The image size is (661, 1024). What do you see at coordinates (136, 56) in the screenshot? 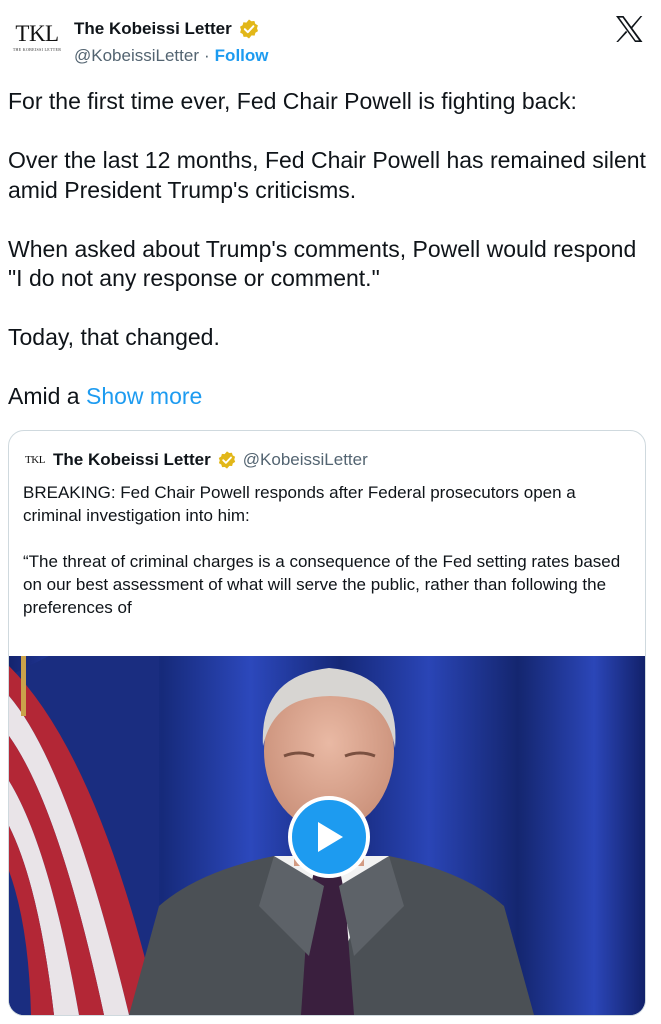
I see `author-handle: @KobeissiLetter` at bounding box center [136, 56].